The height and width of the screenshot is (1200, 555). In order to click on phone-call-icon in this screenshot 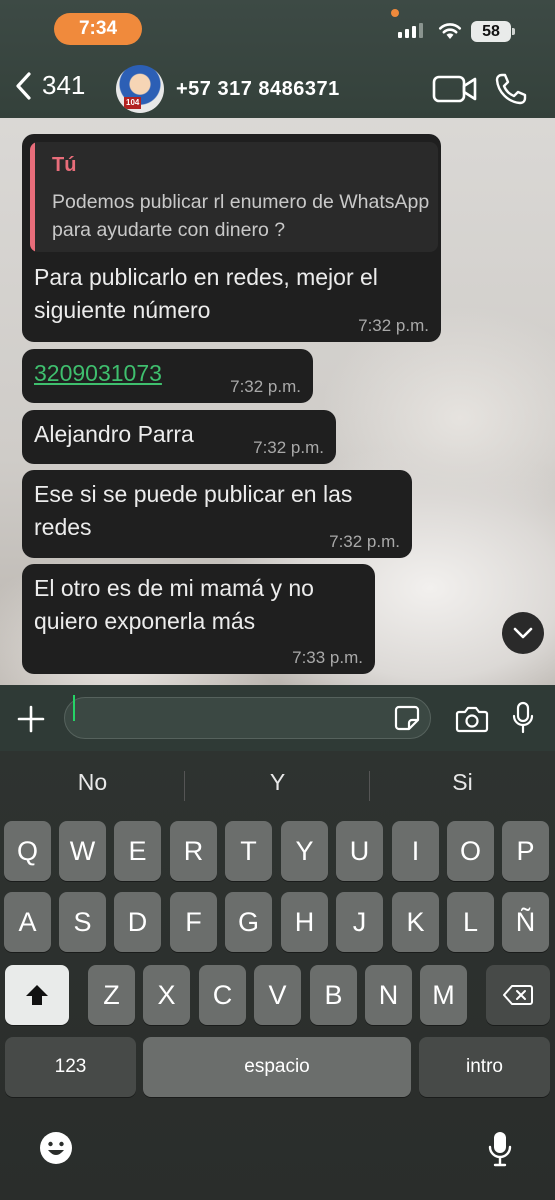, I will do `click(511, 89)`.